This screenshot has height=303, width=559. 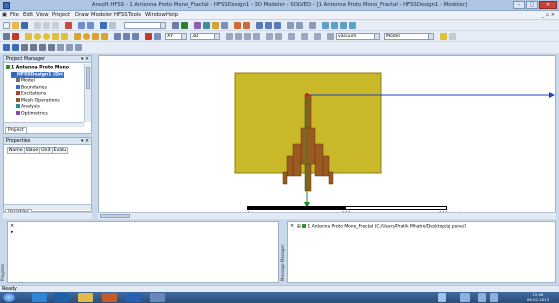 What do you see at coordinates (155, 15) in the screenshot?
I see `menu-window: Window` at bounding box center [155, 15].